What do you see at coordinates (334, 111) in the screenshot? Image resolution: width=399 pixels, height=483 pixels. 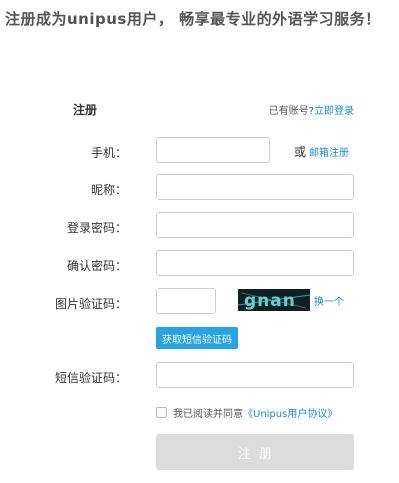 I see `login-link: 立即登录` at bounding box center [334, 111].